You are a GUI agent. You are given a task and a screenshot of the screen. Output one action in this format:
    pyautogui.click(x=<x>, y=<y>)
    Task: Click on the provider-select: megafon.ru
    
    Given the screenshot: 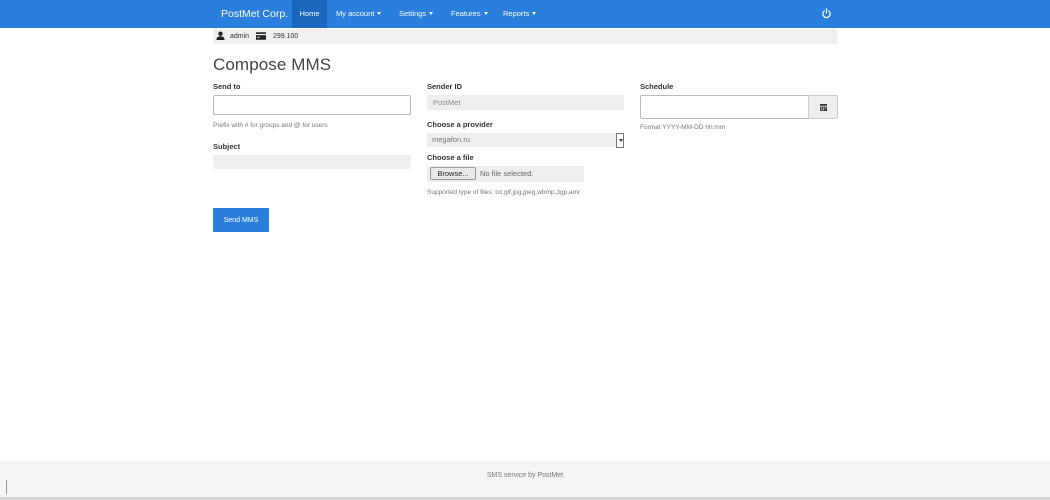 What is the action you would take?
    pyautogui.click(x=525, y=140)
    